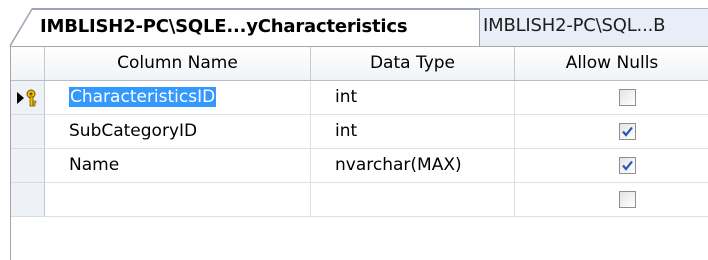 This screenshot has height=260, width=708. I want to click on table-row: CharacteristicsID int, so click(359, 98).